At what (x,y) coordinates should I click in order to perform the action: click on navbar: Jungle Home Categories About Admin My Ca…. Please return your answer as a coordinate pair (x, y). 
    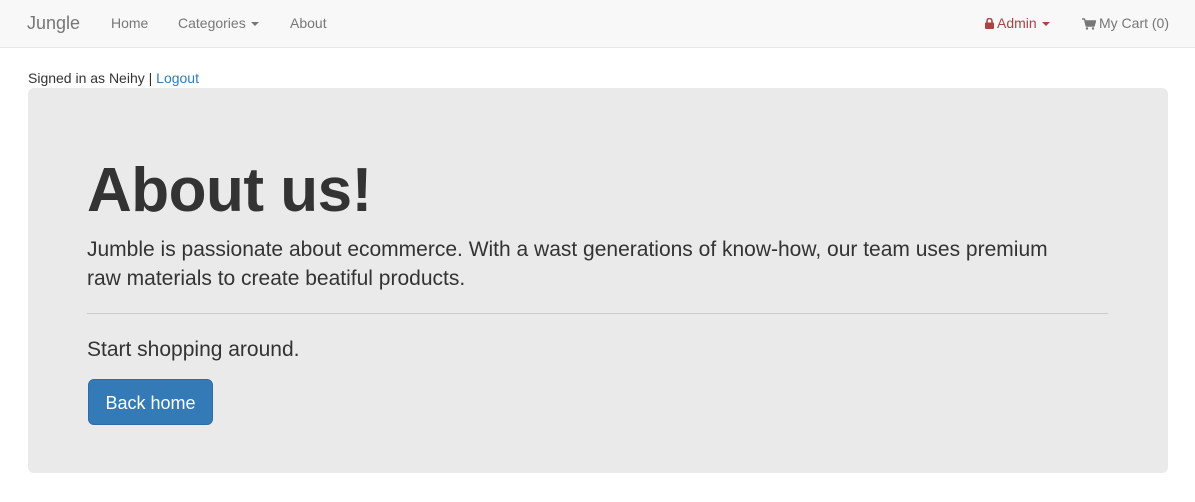
    Looking at the image, I should click on (597, 24).